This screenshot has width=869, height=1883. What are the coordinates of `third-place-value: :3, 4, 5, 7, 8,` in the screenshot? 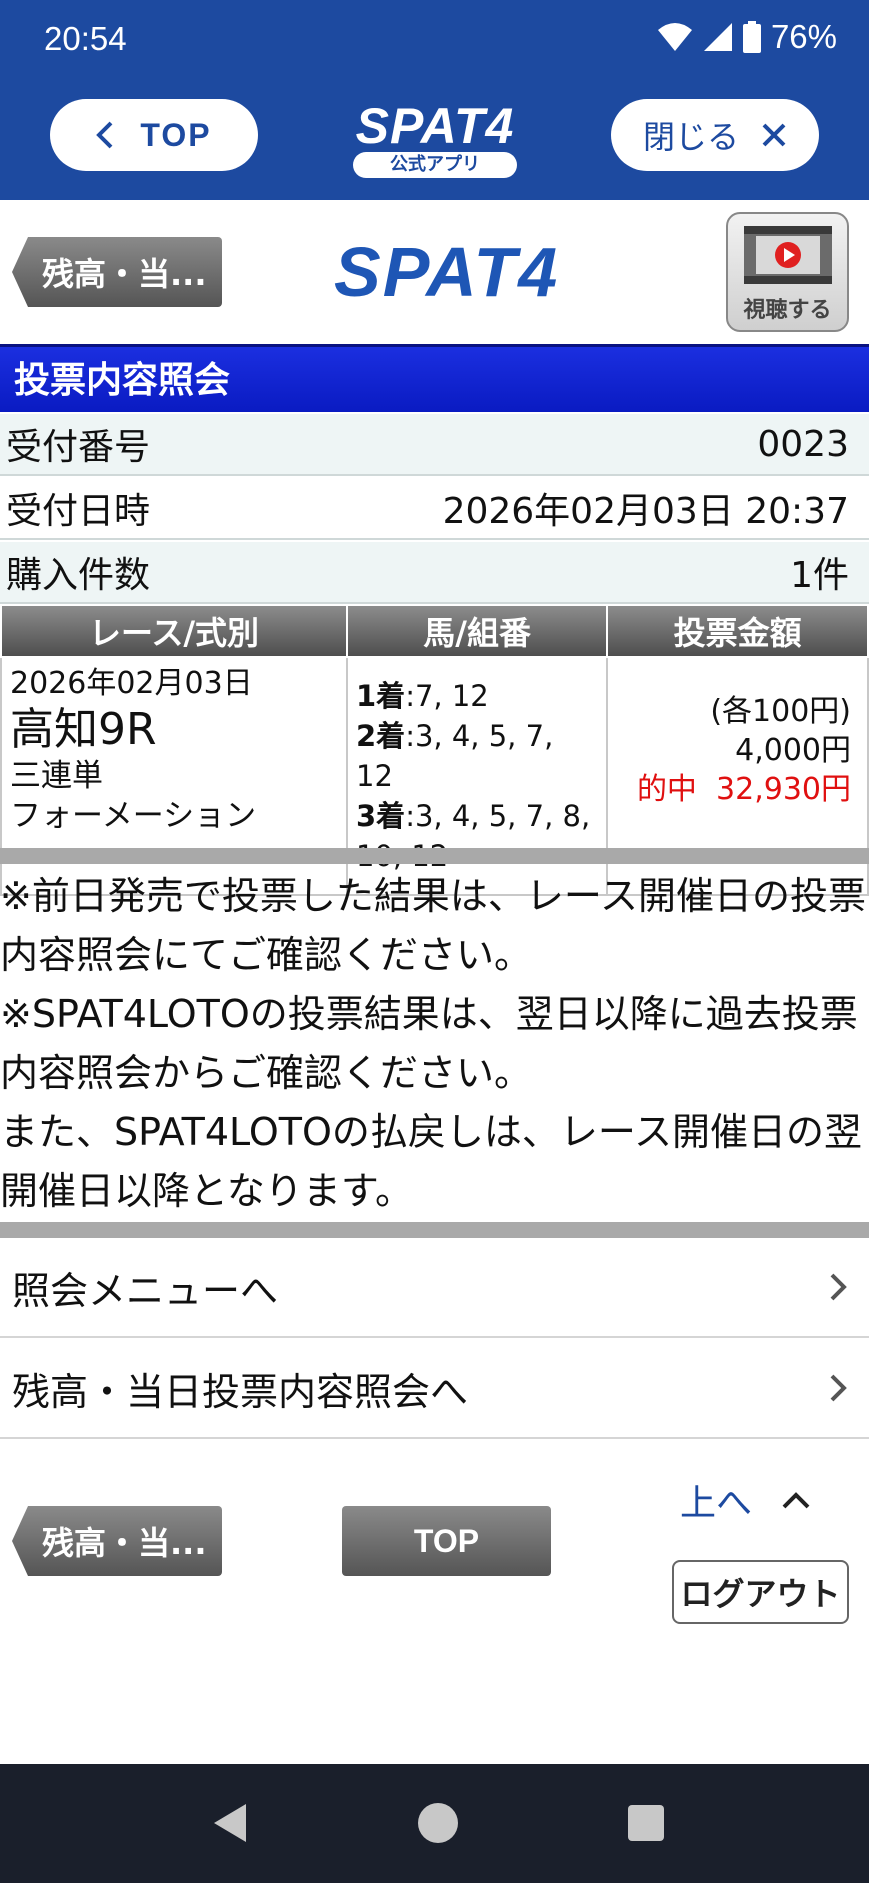 It's located at (498, 816).